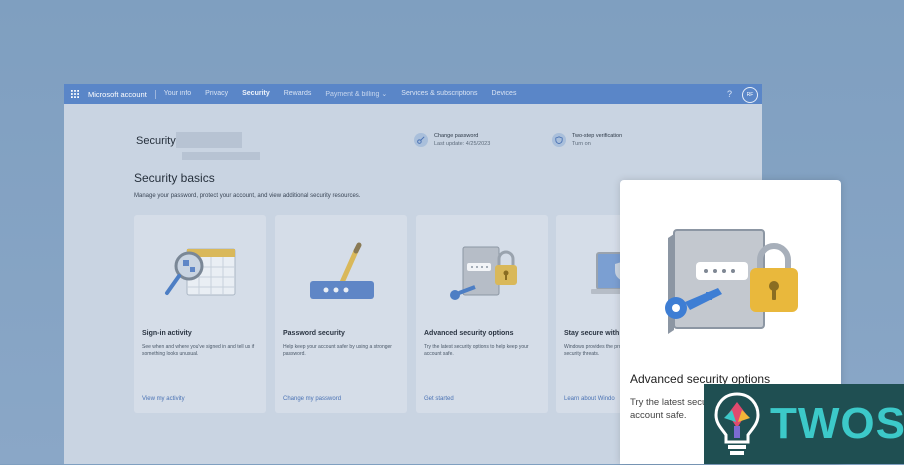  What do you see at coordinates (167, 333) in the screenshot?
I see `card-title: Sign-in activity` at bounding box center [167, 333].